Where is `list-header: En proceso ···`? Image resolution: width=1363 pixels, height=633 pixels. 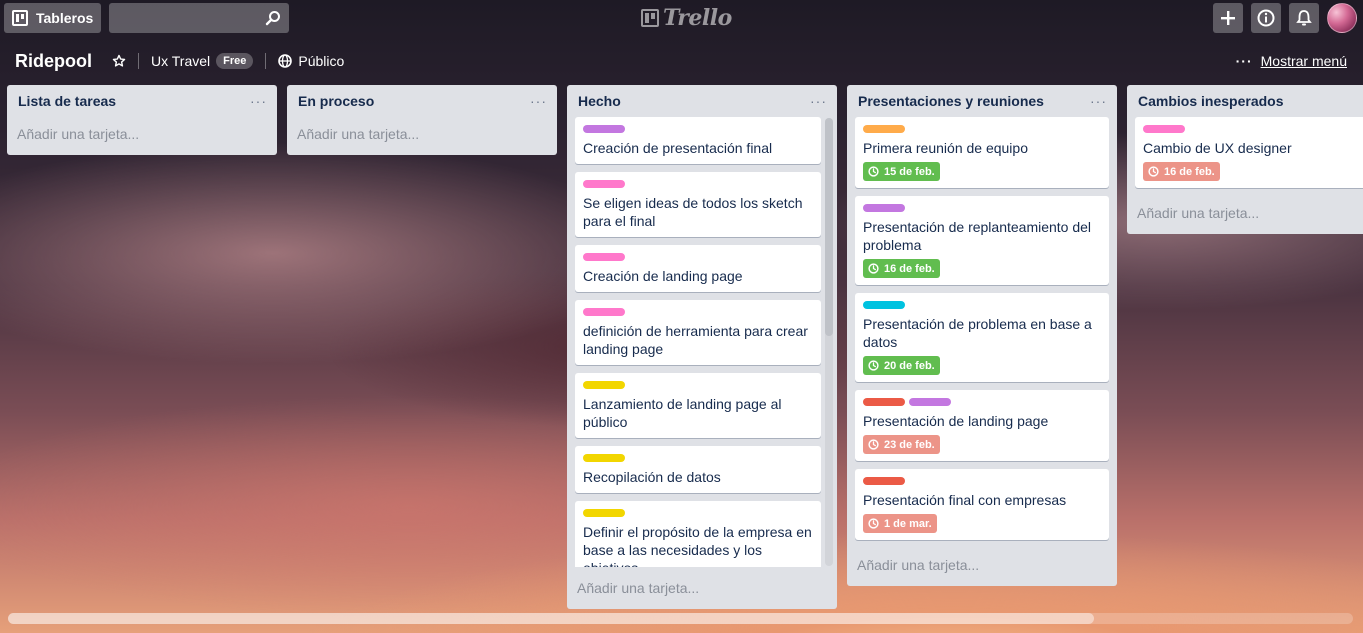
list-header: En proceso ··· is located at coordinates (422, 101).